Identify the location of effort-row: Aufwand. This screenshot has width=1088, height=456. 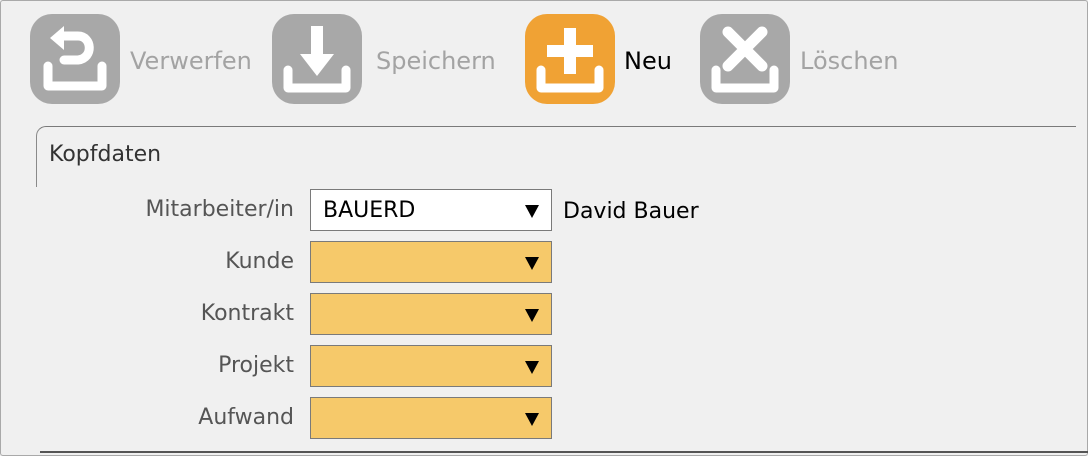
(155, 419).